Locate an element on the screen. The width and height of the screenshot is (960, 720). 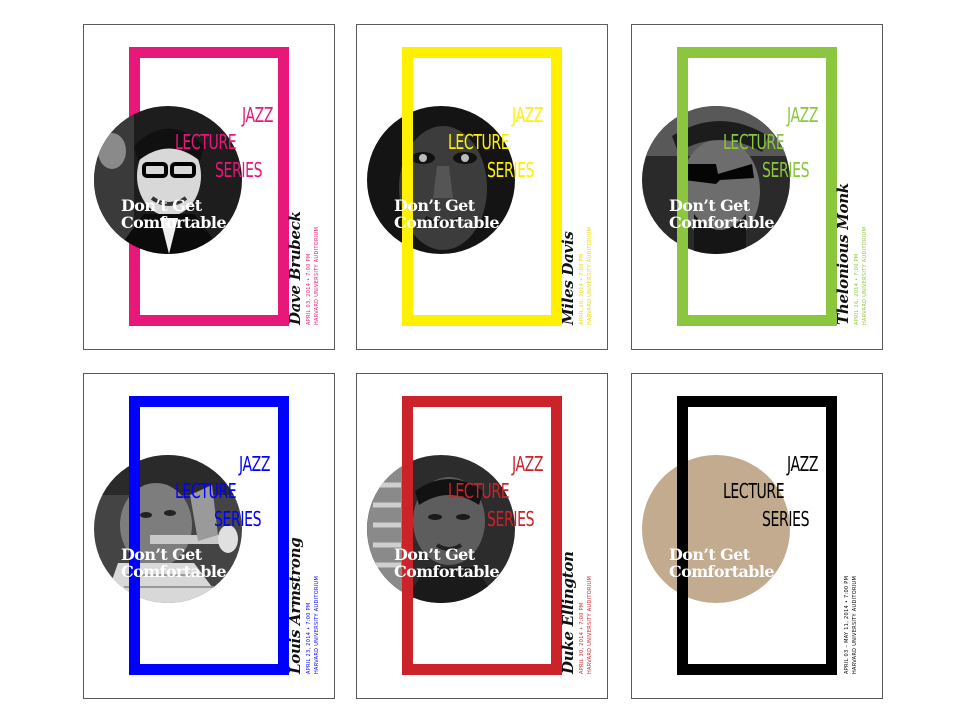
event-date: APRIL 03, 2014 • 7:00 PM is located at coordinates (309, 289).